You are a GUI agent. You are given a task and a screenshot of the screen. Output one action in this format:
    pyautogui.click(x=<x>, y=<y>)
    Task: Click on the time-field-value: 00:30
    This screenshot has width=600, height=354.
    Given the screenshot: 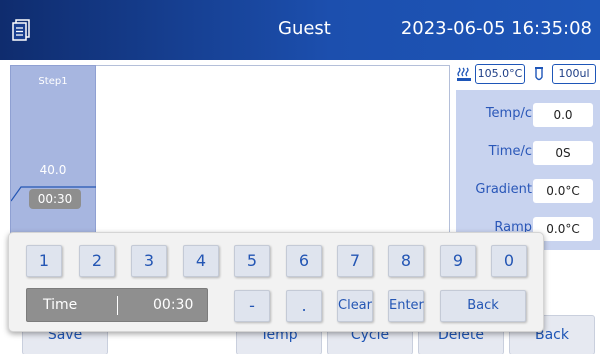 What is the action you would take?
    pyautogui.click(x=173, y=305)
    